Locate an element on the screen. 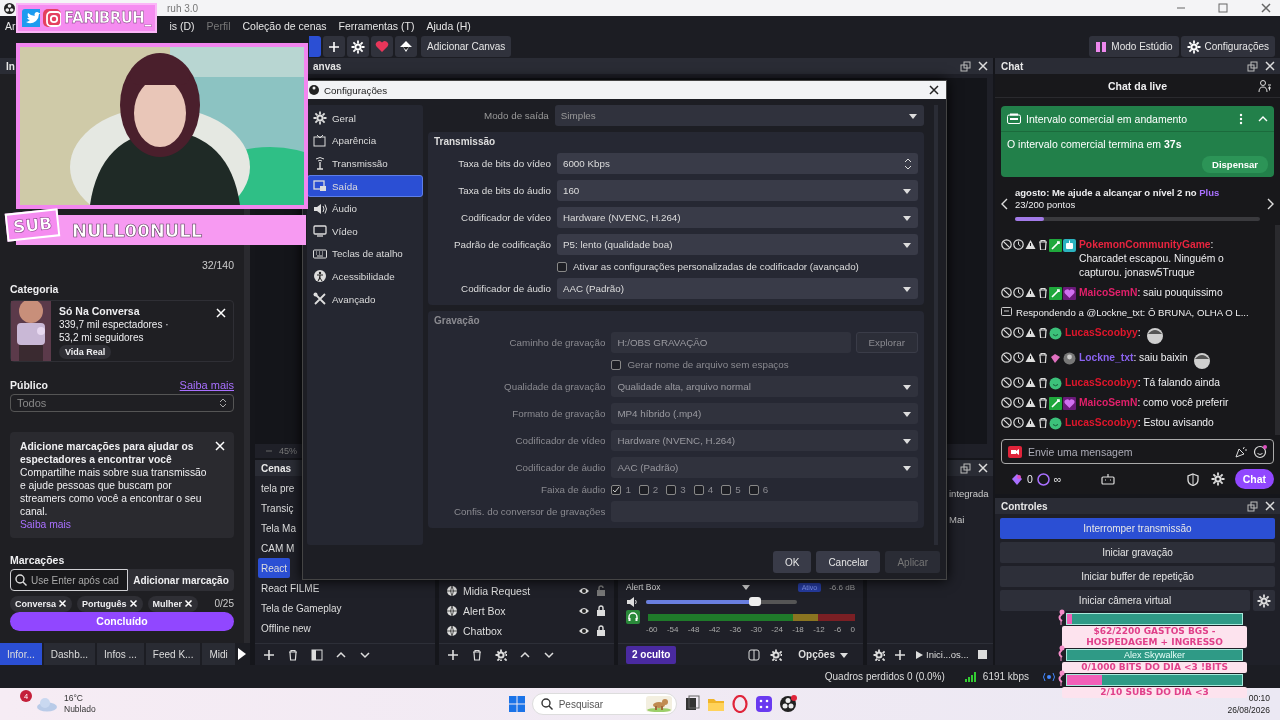 Image resolution: width=1280 pixels, height=720 pixels. scene-item: React is located at coordinates (274, 568).